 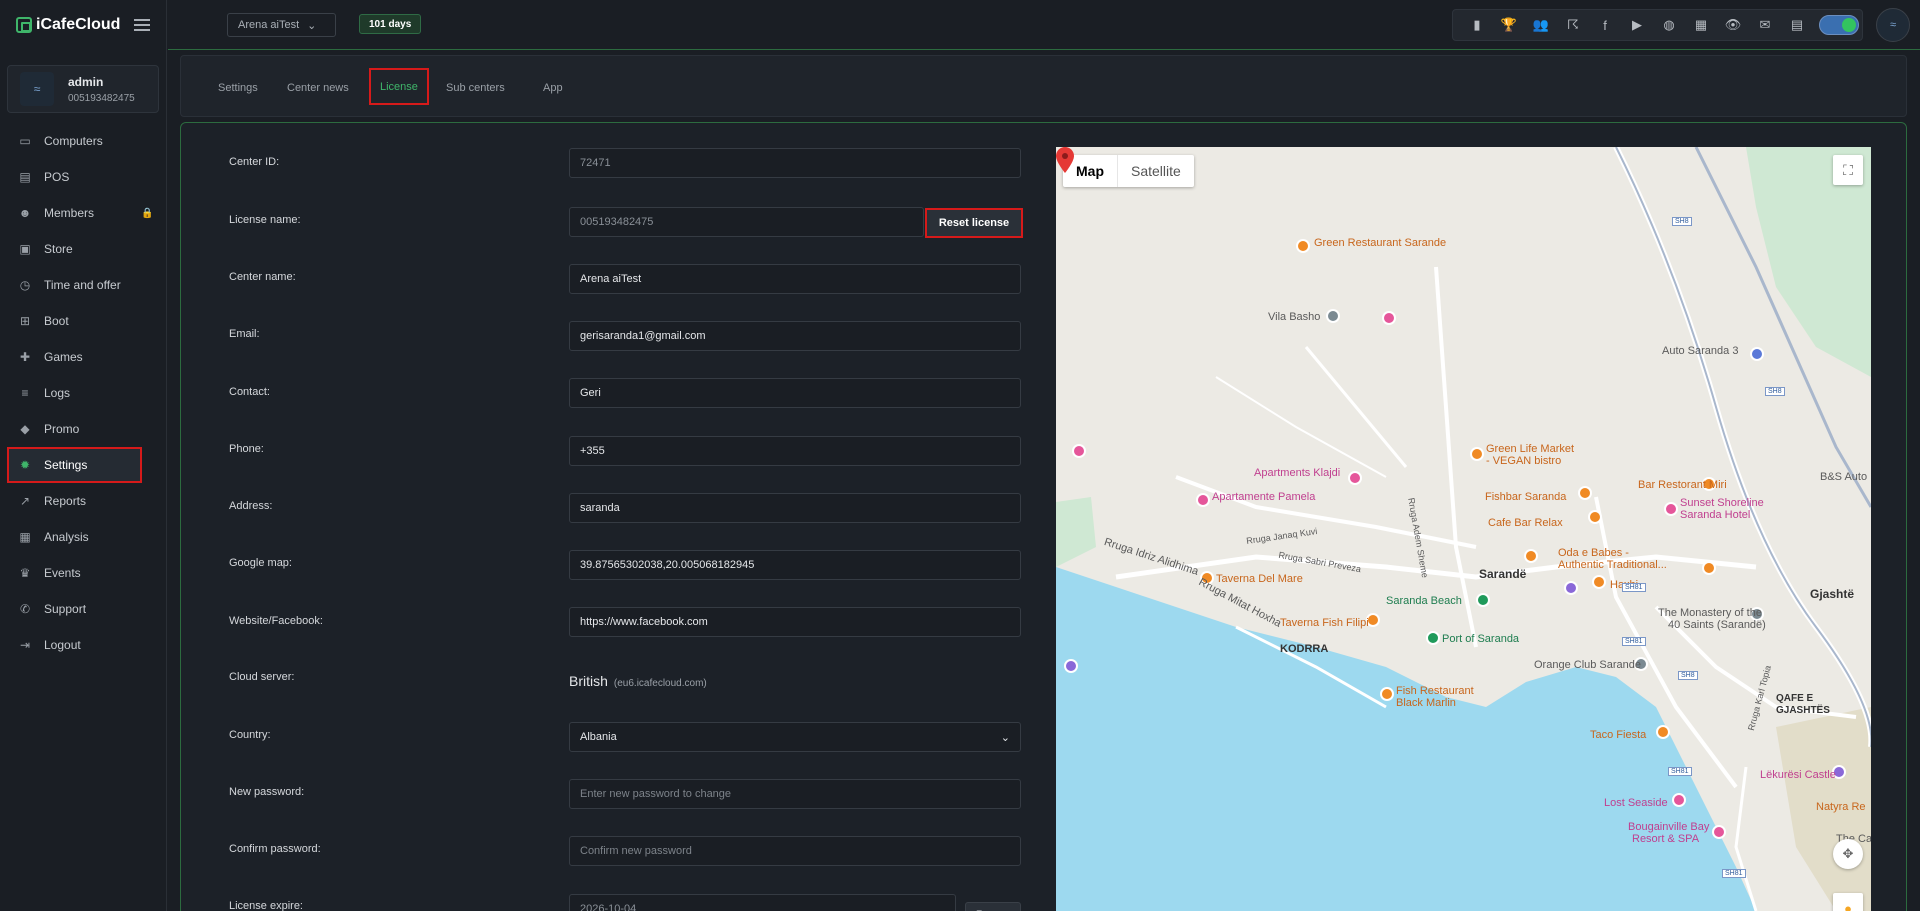 What do you see at coordinates (399, 86) in the screenshot?
I see `tab-license: License` at bounding box center [399, 86].